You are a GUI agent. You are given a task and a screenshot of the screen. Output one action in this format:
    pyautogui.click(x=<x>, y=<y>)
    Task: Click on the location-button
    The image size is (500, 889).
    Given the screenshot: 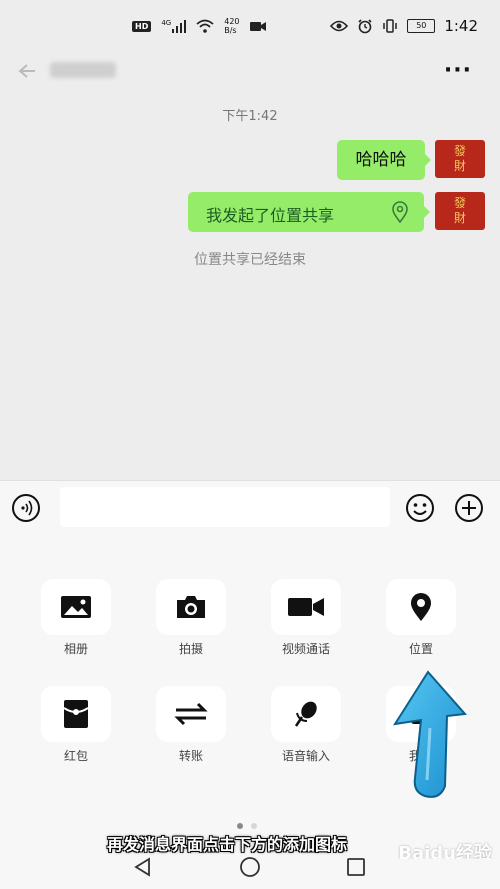 What is the action you would take?
    pyautogui.click(x=421, y=607)
    